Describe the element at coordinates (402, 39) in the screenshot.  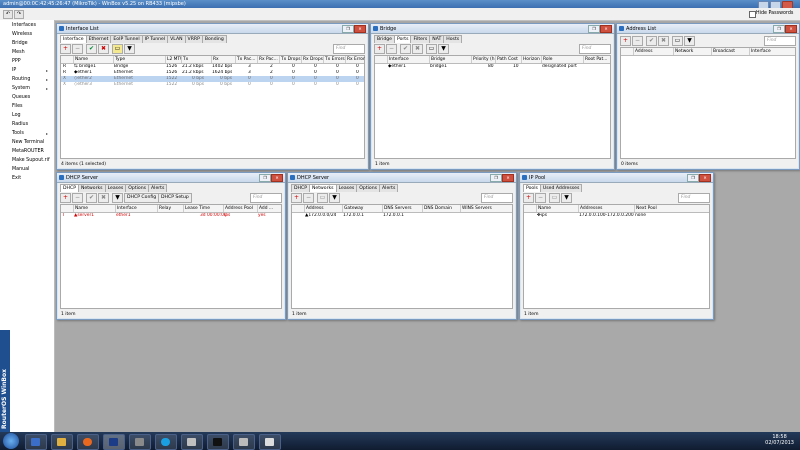
I see `tab-ports: Ports` at that location.